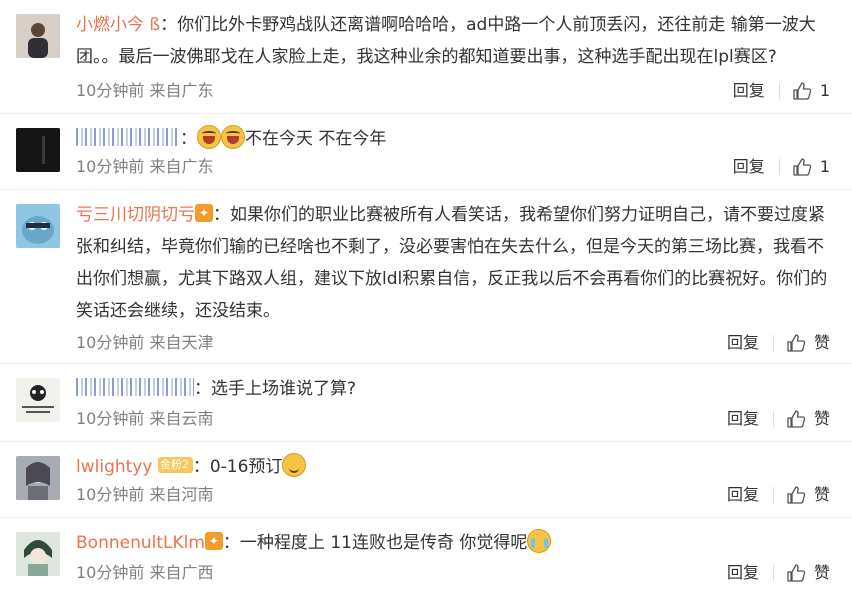 Image resolution: width=852 pixels, height=599 pixels. What do you see at coordinates (294, 465) in the screenshot?
I see `smile-emoji-icon` at bounding box center [294, 465].